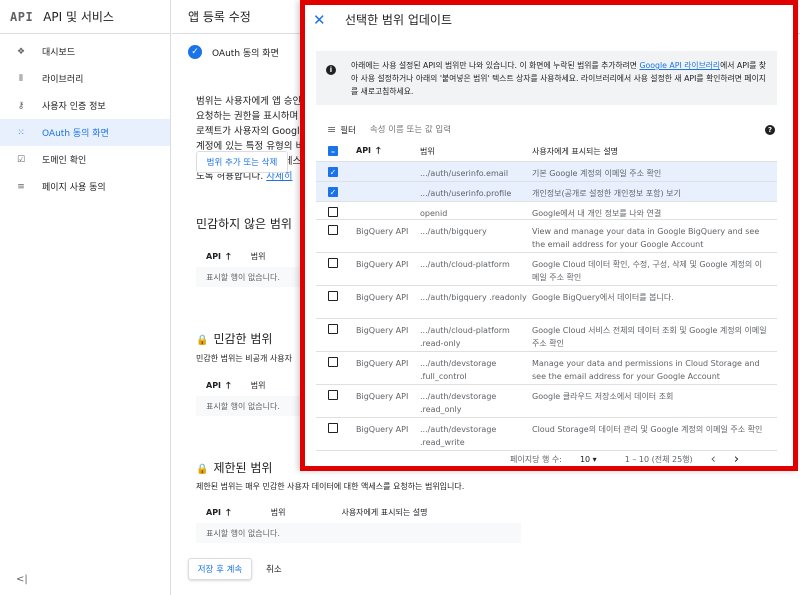  I want to click on sensitive-table-header: API 🡑 범위, so click(248, 386).